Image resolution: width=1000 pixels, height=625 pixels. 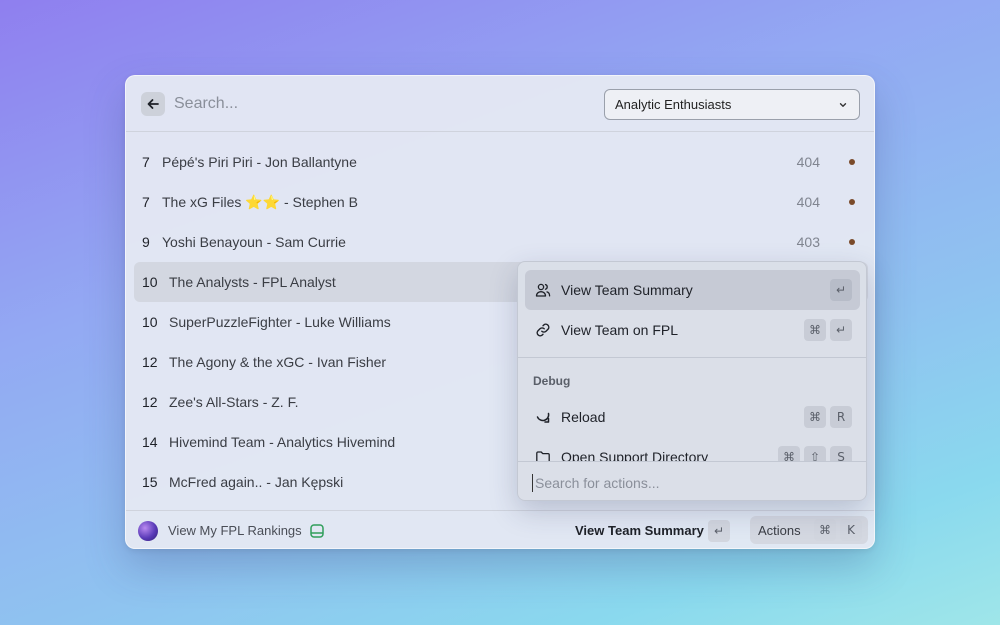 What do you see at coordinates (828, 330) in the screenshot?
I see `shortcut: ⌘ ↵` at bounding box center [828, 330].